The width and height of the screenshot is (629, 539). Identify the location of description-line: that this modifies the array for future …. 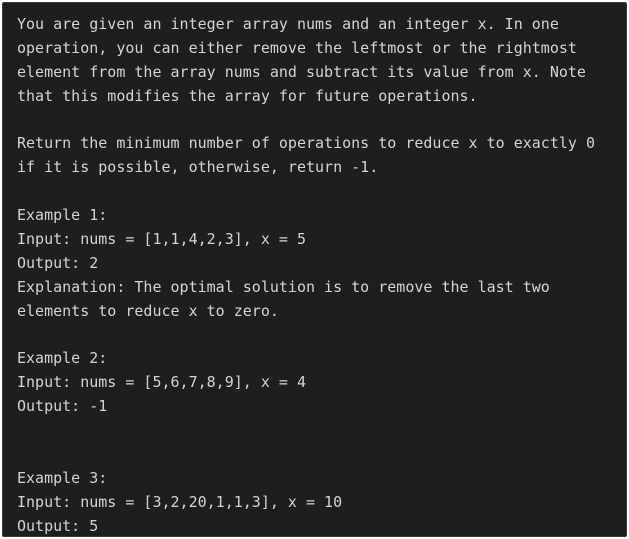
(247, 95).